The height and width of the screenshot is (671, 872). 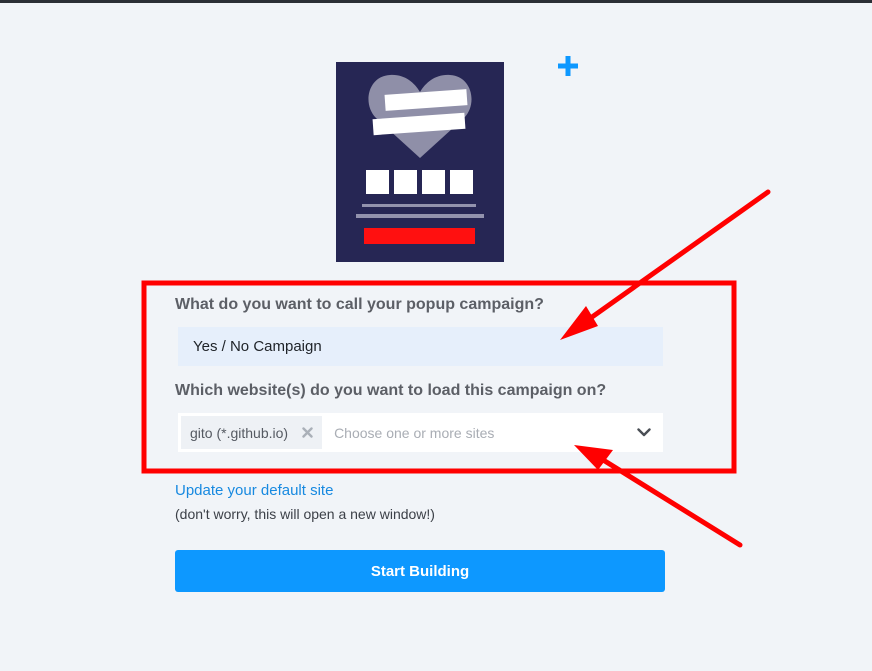 I want to click on annotation-arrow-lower, so click(x=658, y=496).